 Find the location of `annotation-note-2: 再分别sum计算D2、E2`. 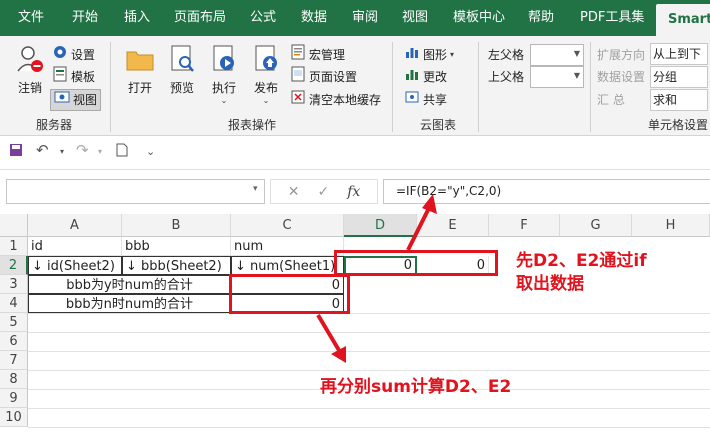

annotation-note-2: 再分别sum计算D2、E2 is located at coordinates (416, 387).